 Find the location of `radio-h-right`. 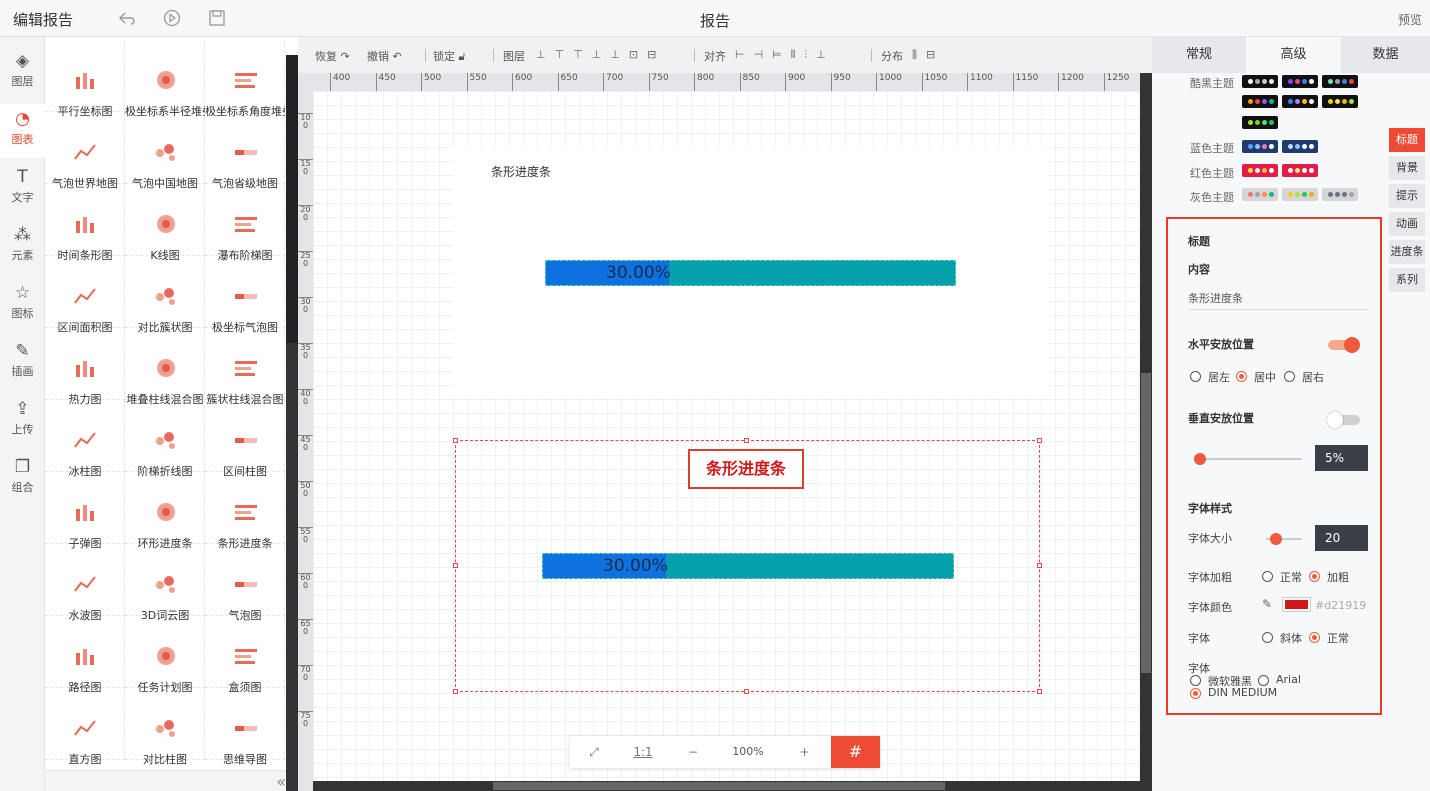

radio-h-right is located at coordinates (1289, 376).